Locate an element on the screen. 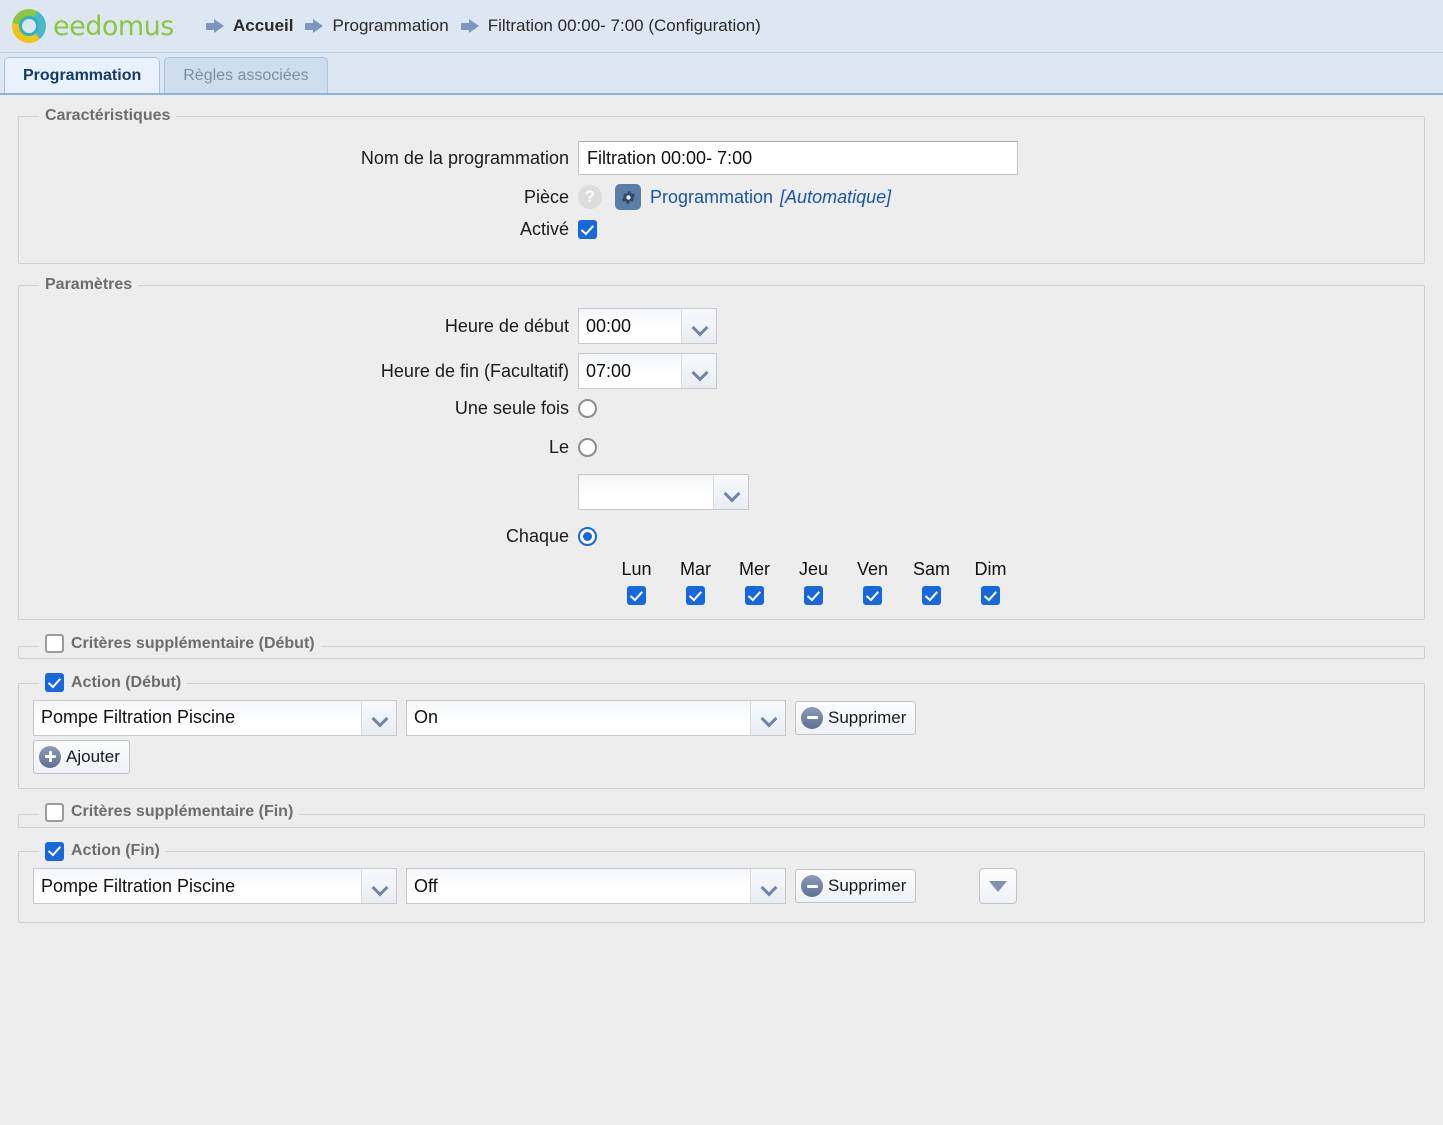  day-checkbox-ven is located at coordinates (872, 595).